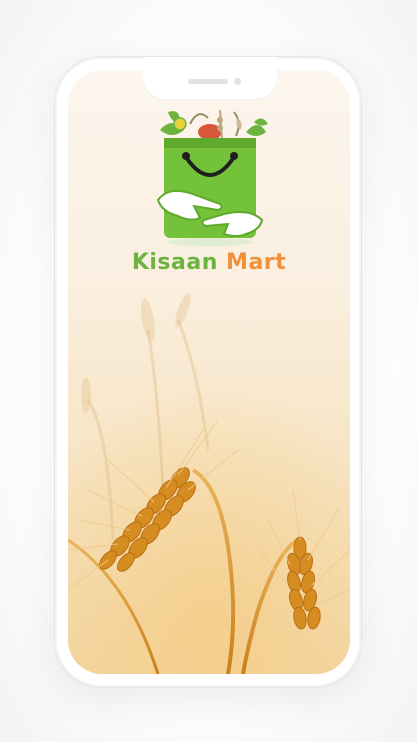 The height and width of the screenshot is (742, 417). What do you see at coordinates (208, 81) in the screenshot?
I see `phone-speaker` at bounding box center [208, 81].